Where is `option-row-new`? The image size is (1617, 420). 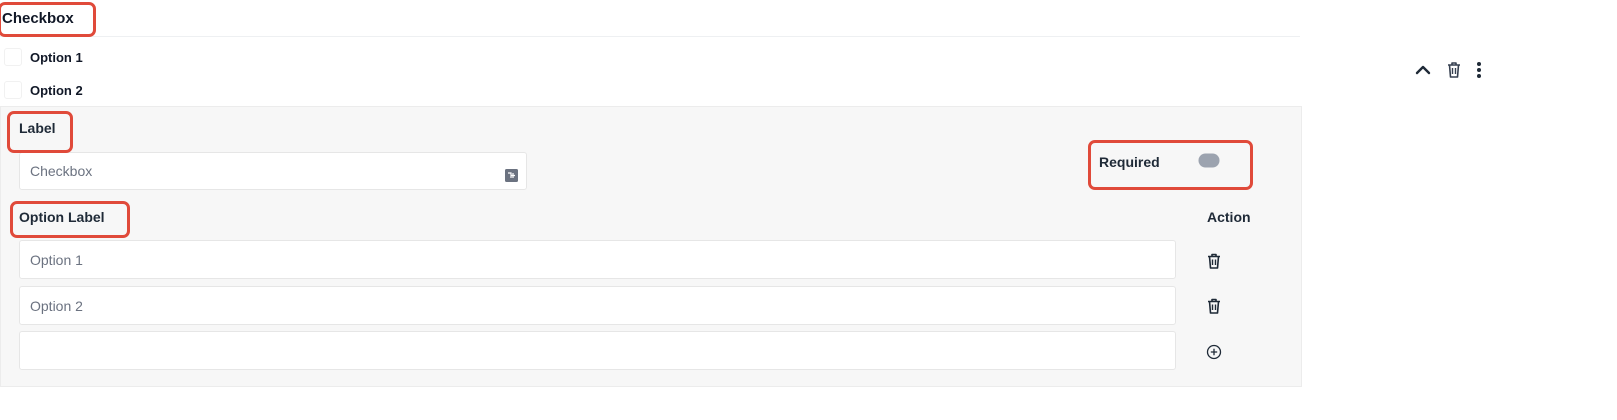 option-row-new is located at coordinates (597, 350).